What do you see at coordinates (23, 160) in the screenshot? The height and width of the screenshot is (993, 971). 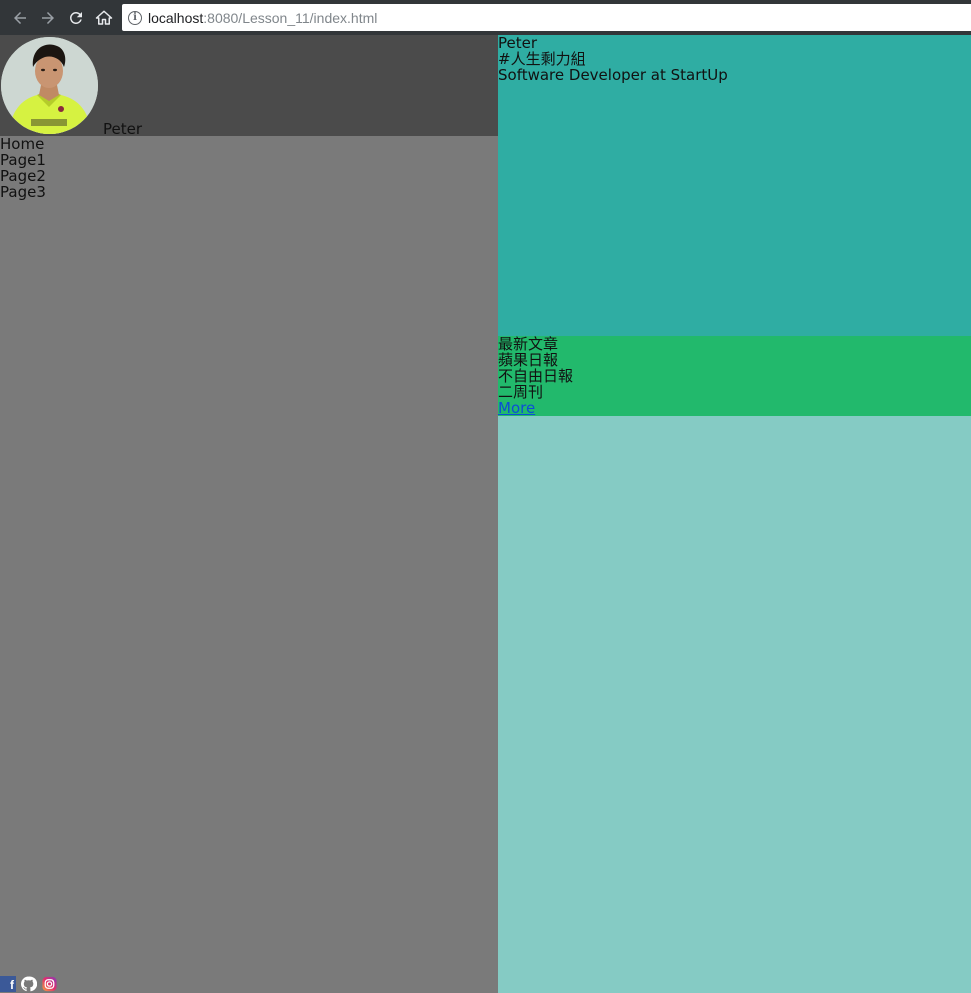 I see `nav-item-page1: Page1` at bounding box center [23, 160].